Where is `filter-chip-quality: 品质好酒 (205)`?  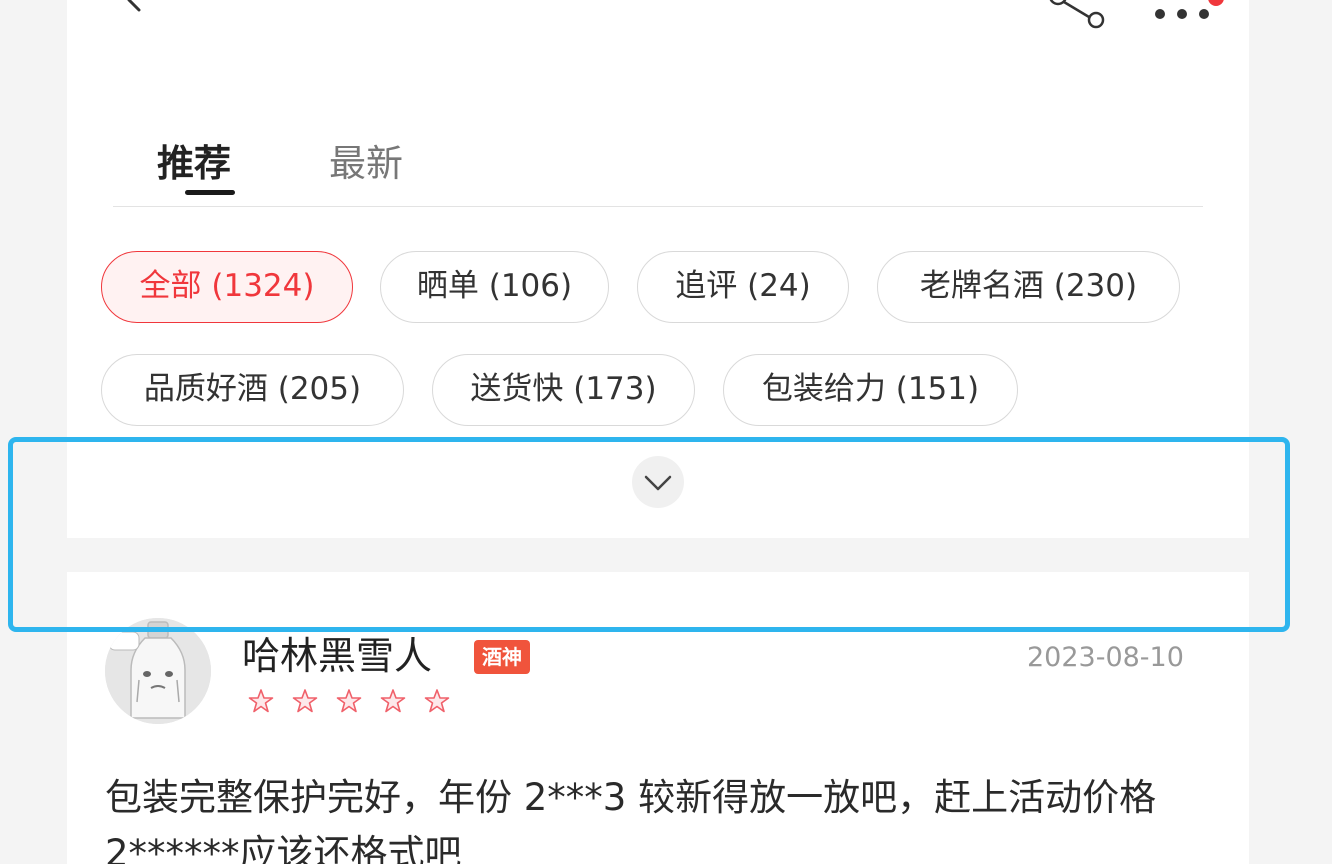
filter-chip-quality: 品质好酒 (205) is located at coordinates (252, 390).